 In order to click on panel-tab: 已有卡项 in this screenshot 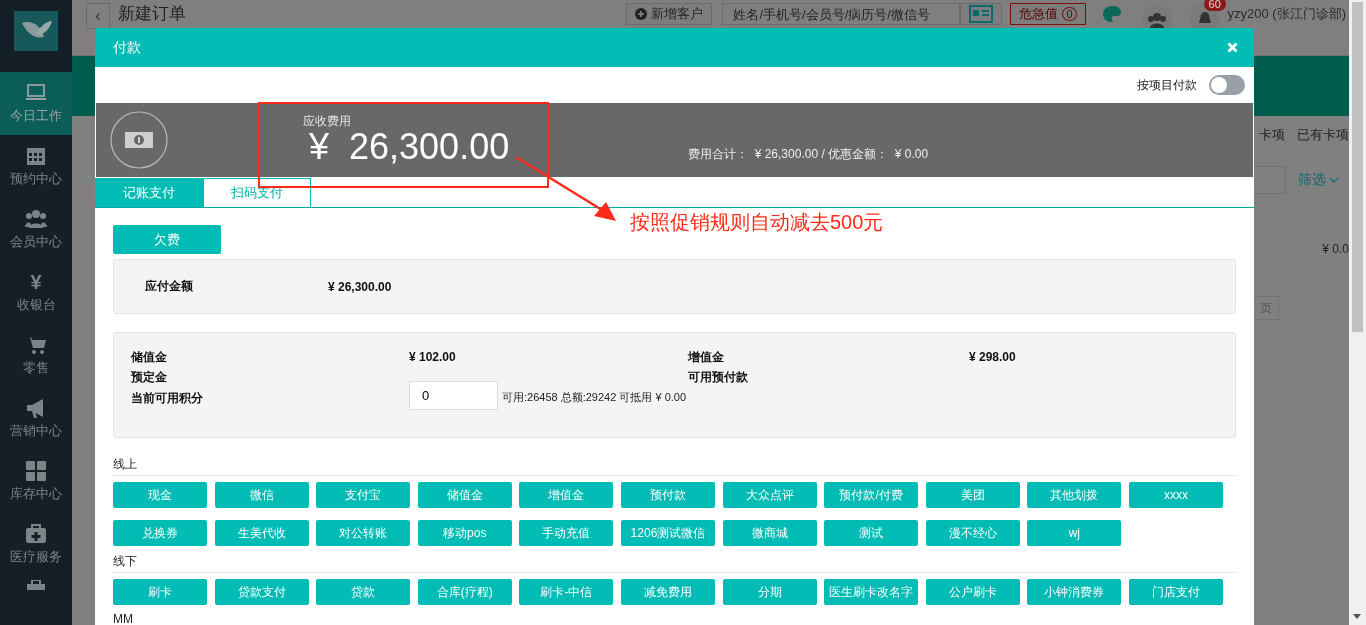, I will do `click(1323, 135)`.